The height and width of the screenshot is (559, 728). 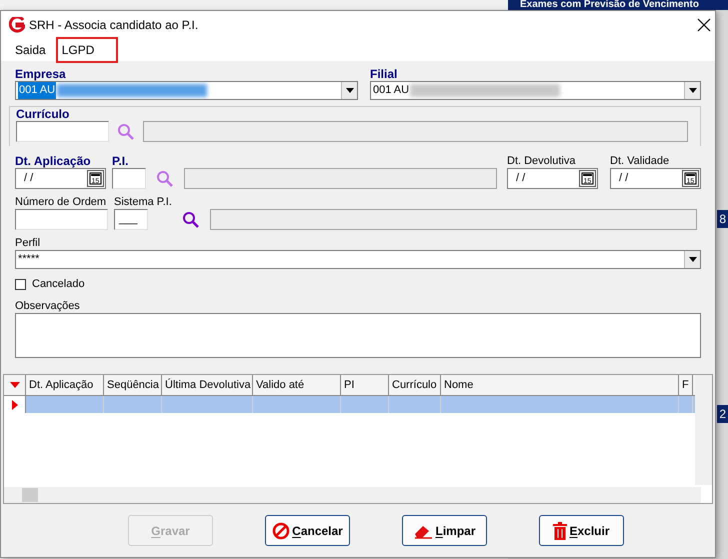 I want to click on column-header: F, so click(x=686, y=385).